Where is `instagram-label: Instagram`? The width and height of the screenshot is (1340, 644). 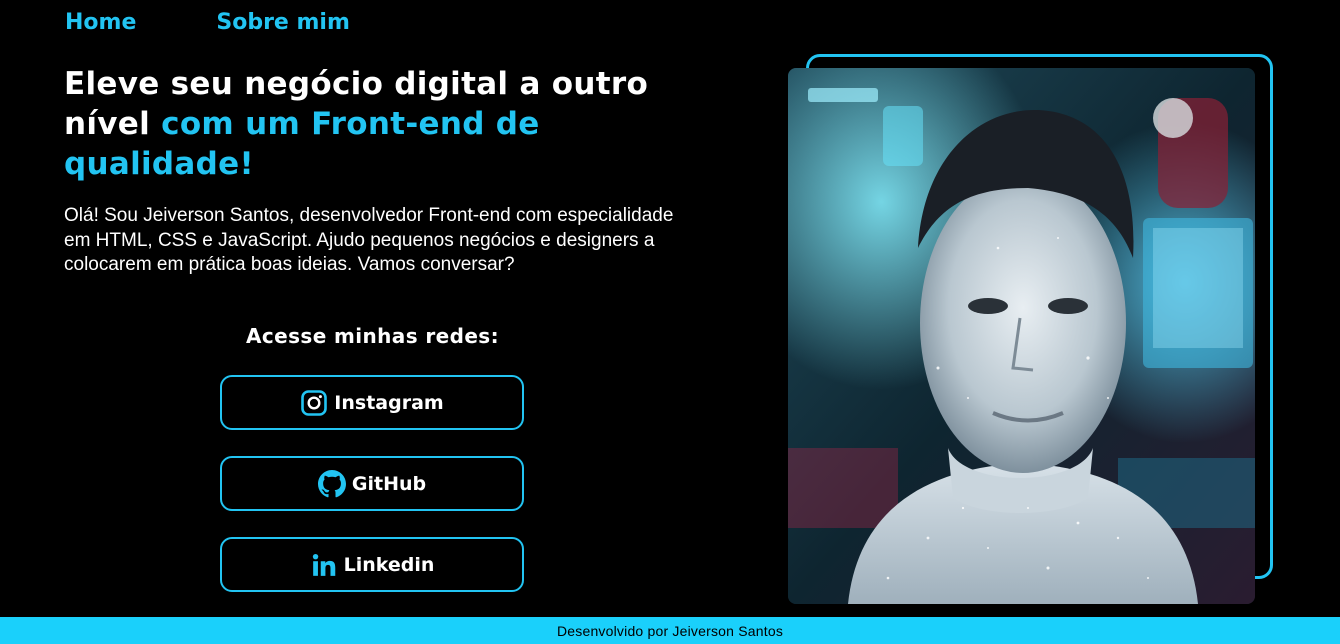
instagram-label: Instagram is located at coordinates (389, 402).